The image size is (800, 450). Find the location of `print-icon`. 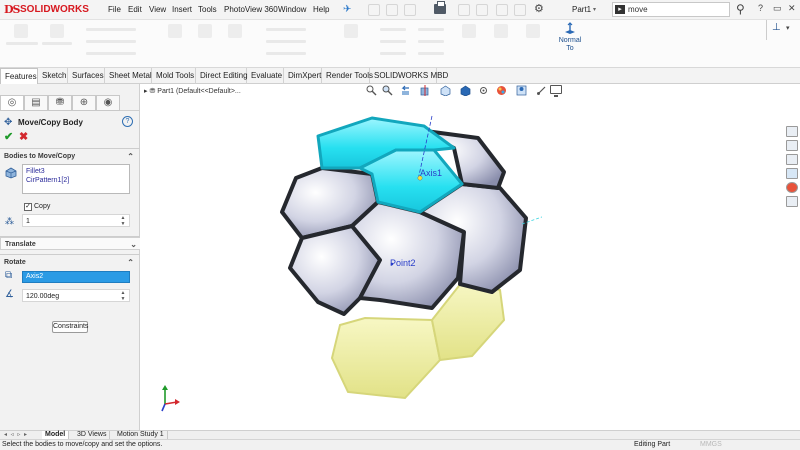

print-icon is located at coordinates (440, 7).